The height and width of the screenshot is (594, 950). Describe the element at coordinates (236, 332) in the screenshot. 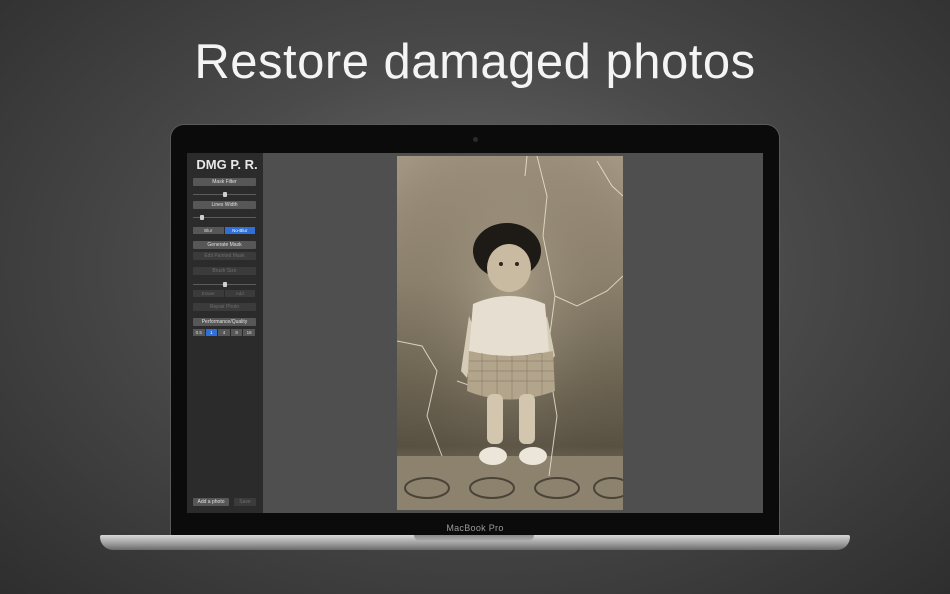

I see `quality-option: 8` at that location.